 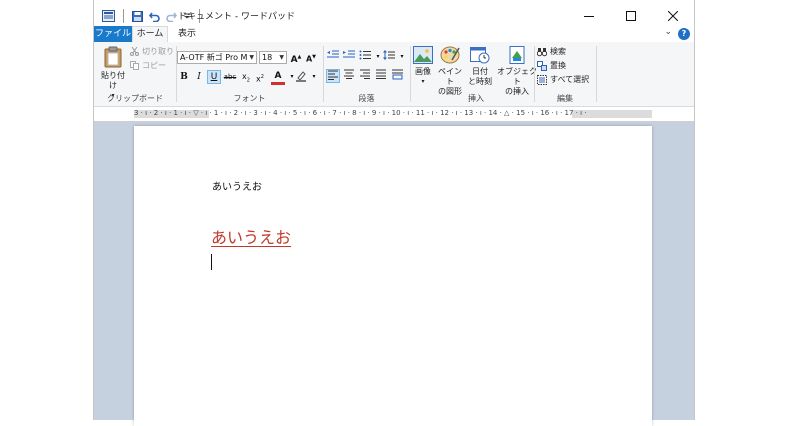 I want to click on underline-icon: U, so click(x=214, y=77).